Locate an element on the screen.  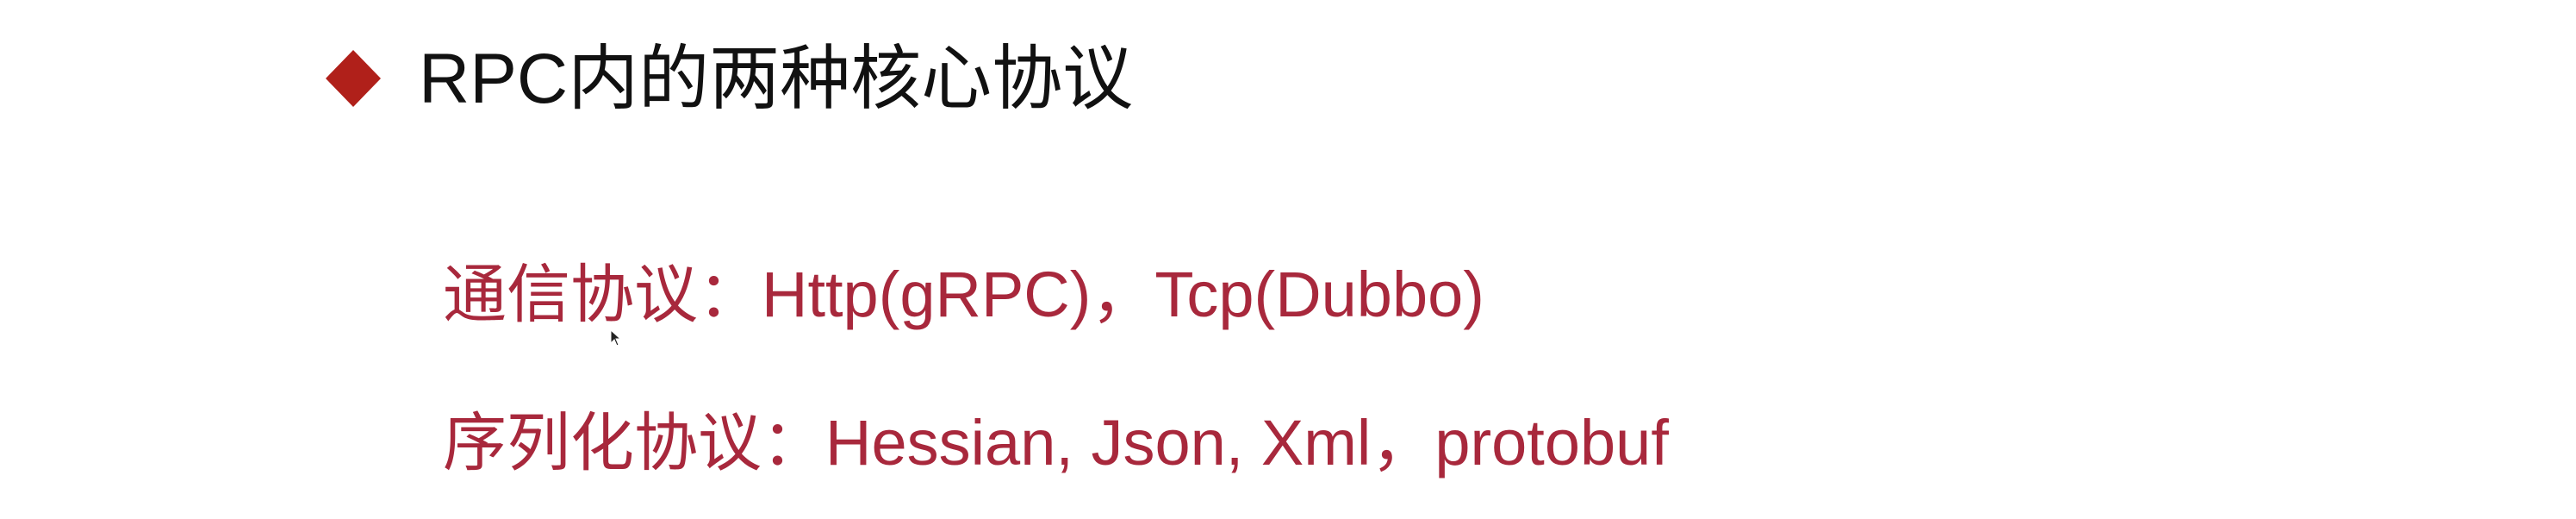
page-title: RPC内的两种核心协议 is located at coordinates (777, 79).